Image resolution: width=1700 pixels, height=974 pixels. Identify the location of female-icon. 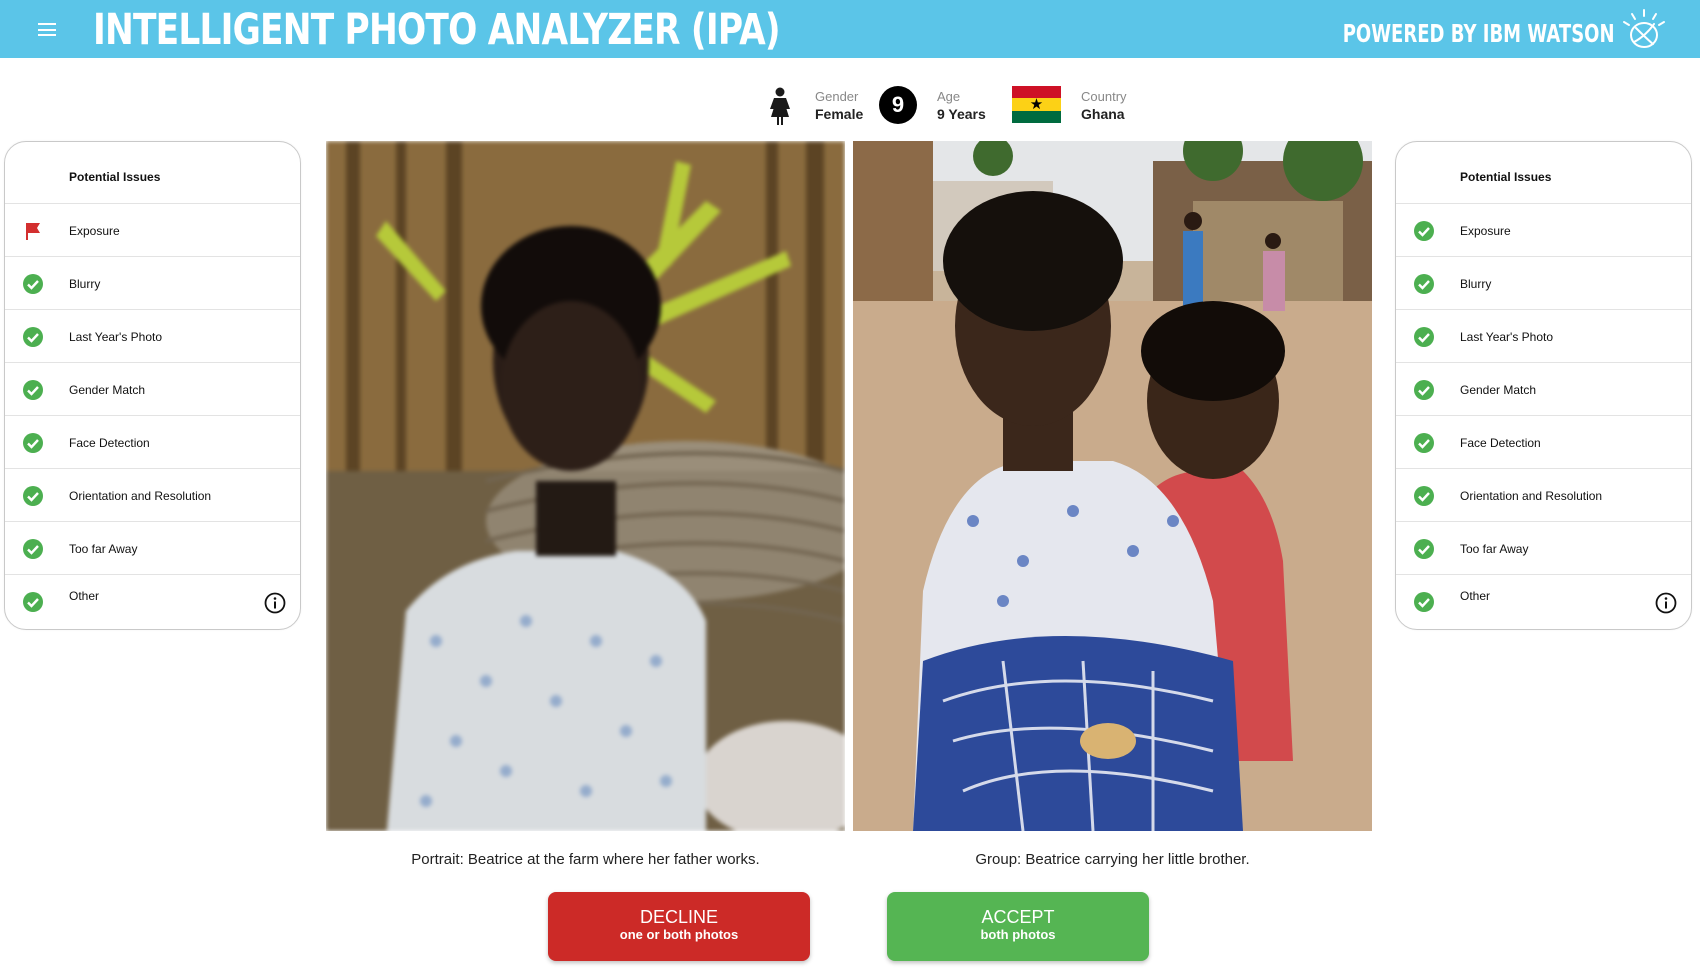
(780, 106).